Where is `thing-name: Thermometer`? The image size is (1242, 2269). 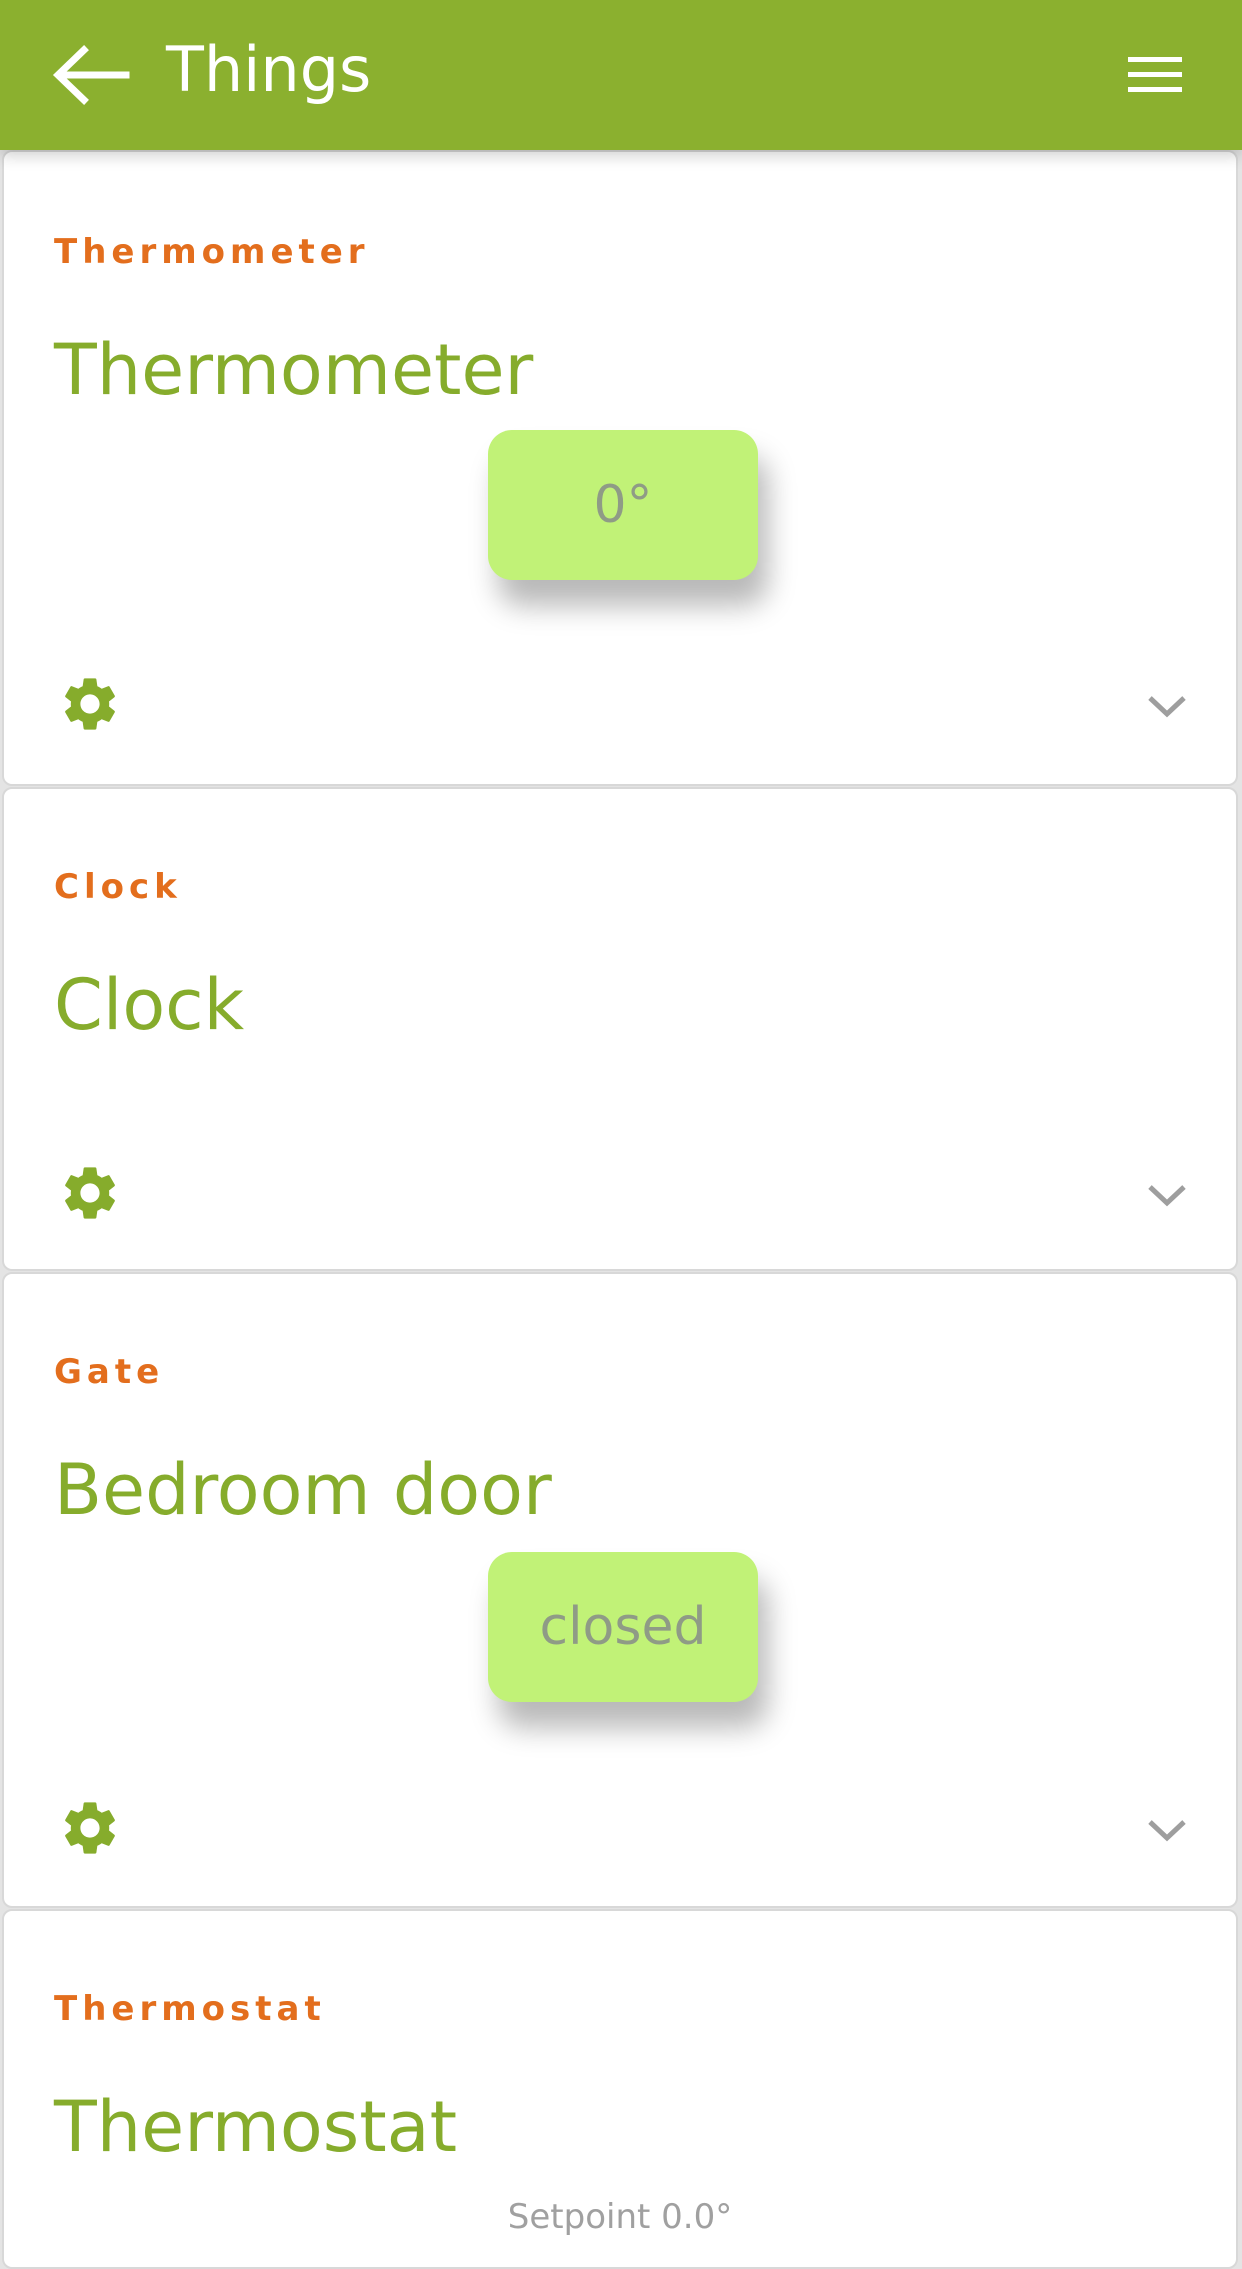
thing-name: Thermometer is located at coordinates (294, 370).